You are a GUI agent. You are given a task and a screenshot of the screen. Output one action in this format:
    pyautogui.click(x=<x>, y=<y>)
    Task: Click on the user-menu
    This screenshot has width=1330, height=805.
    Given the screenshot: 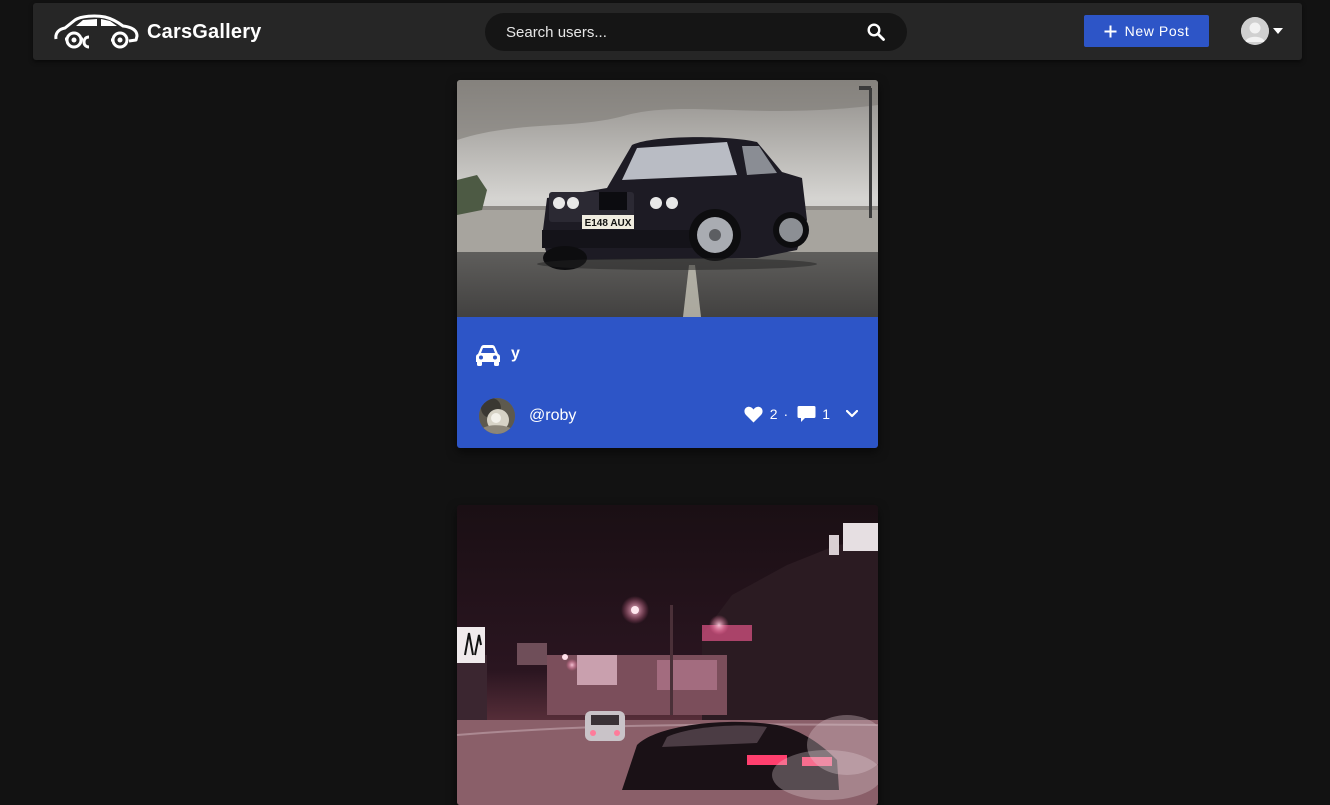 What is the action you would take?
    pyautogui.click(x=1262, y=31)
    